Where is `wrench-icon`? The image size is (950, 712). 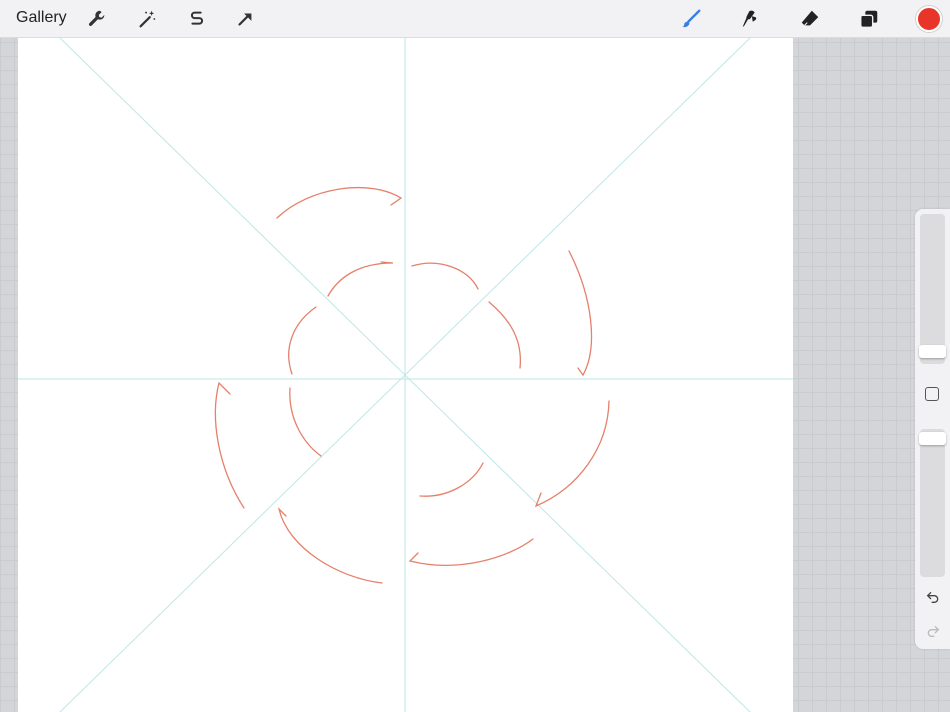
wrench-icon is located at coordinates (97, 19).